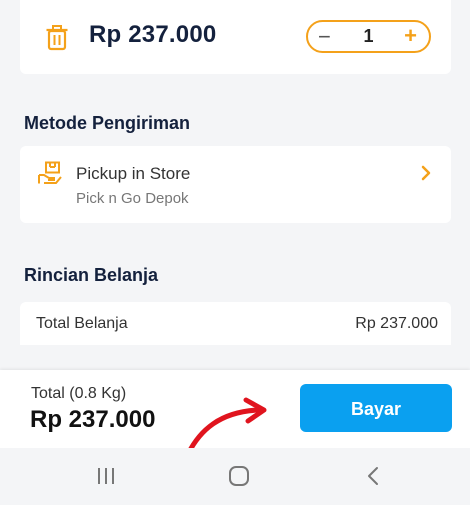 This screenshot has height=505, width=470. Describe the element at coordinates (235, 37) in the screenshot. I see `product-card: Rp 237.000 − 1 +` at that location.